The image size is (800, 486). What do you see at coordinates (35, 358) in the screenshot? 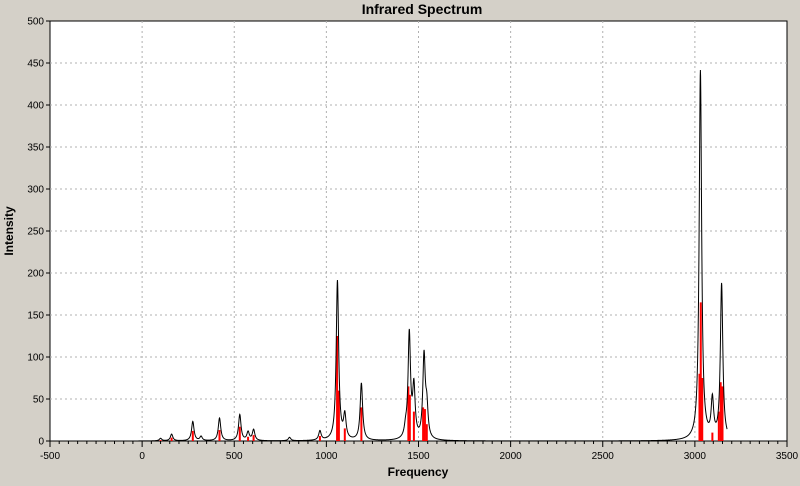
I see `y-tick-label: 100` at bounding box center [35, 358].